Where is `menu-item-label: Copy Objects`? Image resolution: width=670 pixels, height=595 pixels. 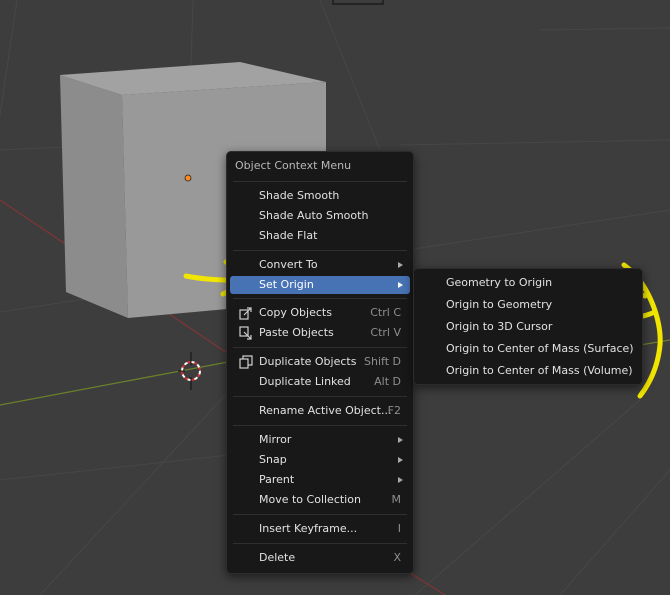 menu-item-label: Copy Objects is located at coordinates (295, 312).